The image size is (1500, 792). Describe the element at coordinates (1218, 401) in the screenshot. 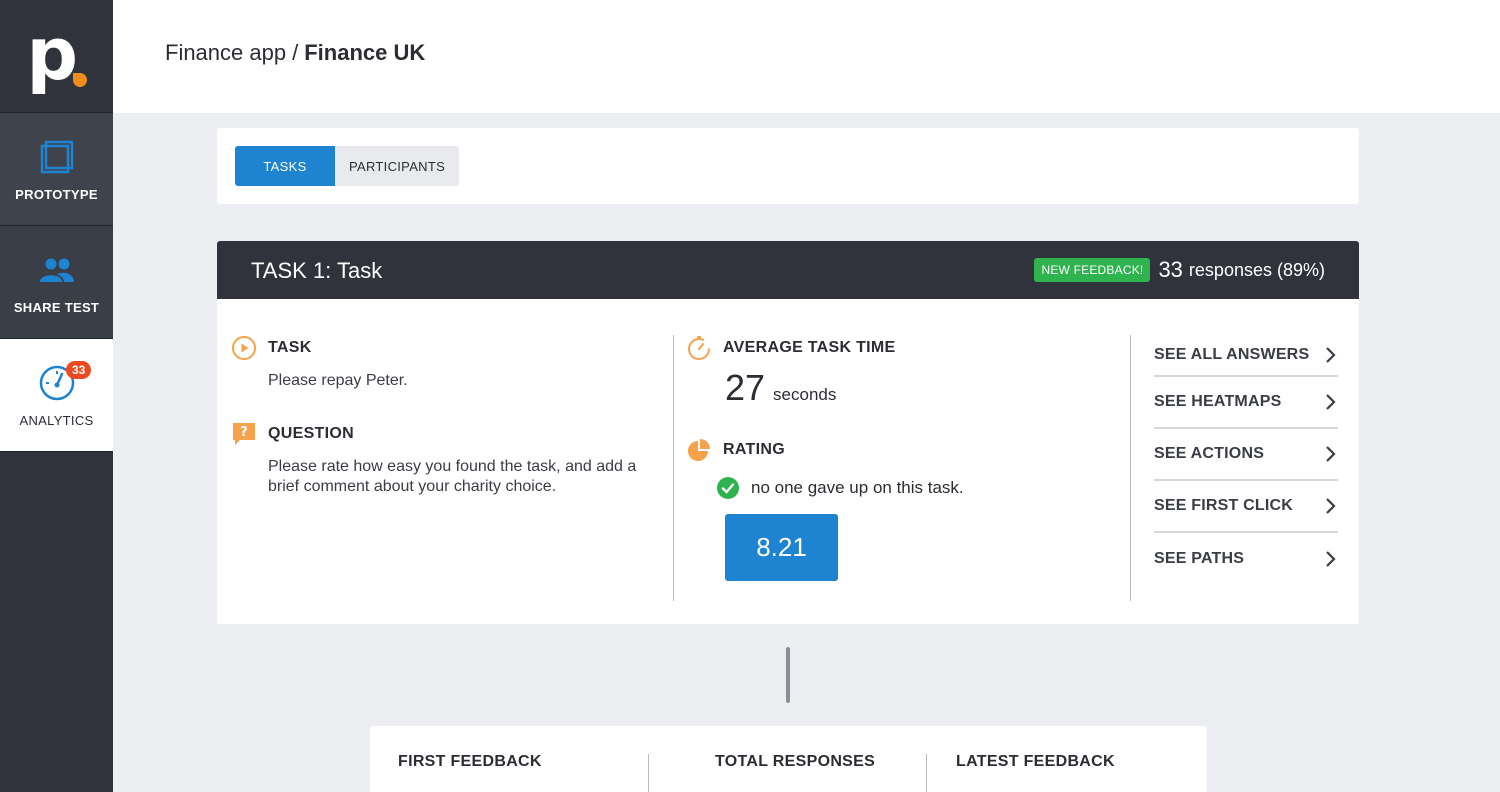

I see `link-label: SEE HEATMAPS` at that location.